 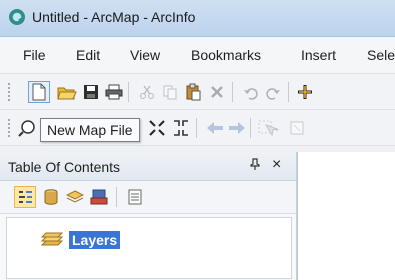 I want to click on copy-button, so click(x=170, y=92).